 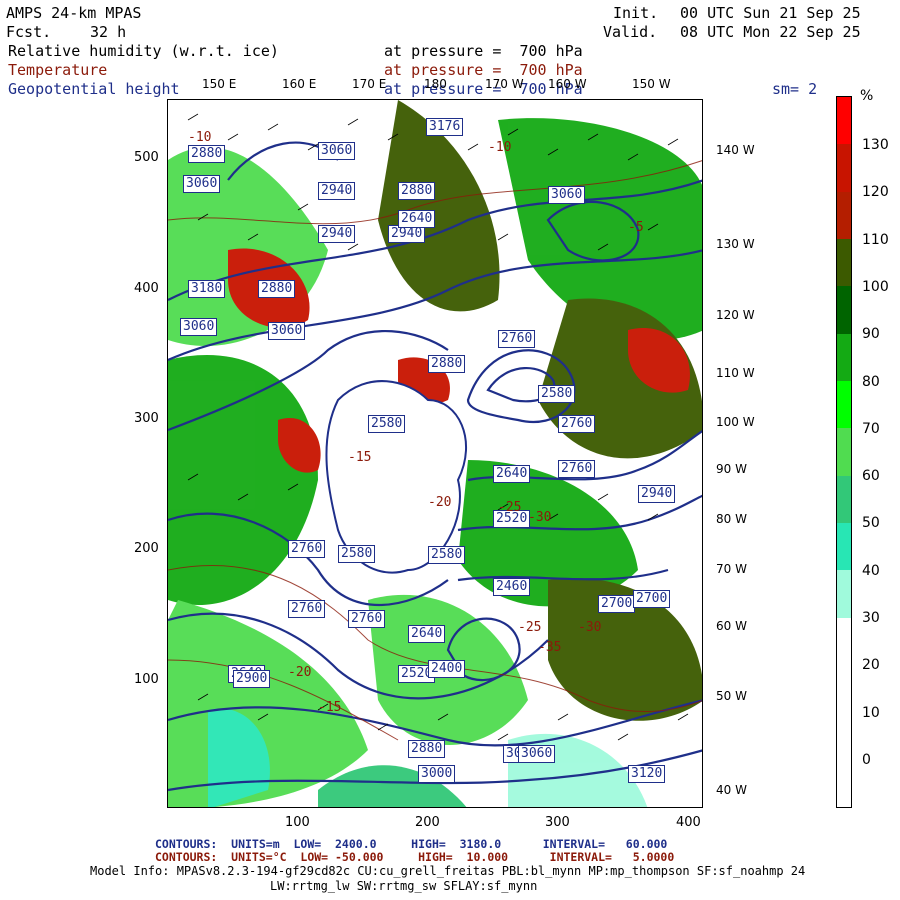 What do you see at coordinates (770, 32) in the screenshot?
I see `valid-time: 08 UTC Mon 22 Sep 25` at bounding box center [770, 32].